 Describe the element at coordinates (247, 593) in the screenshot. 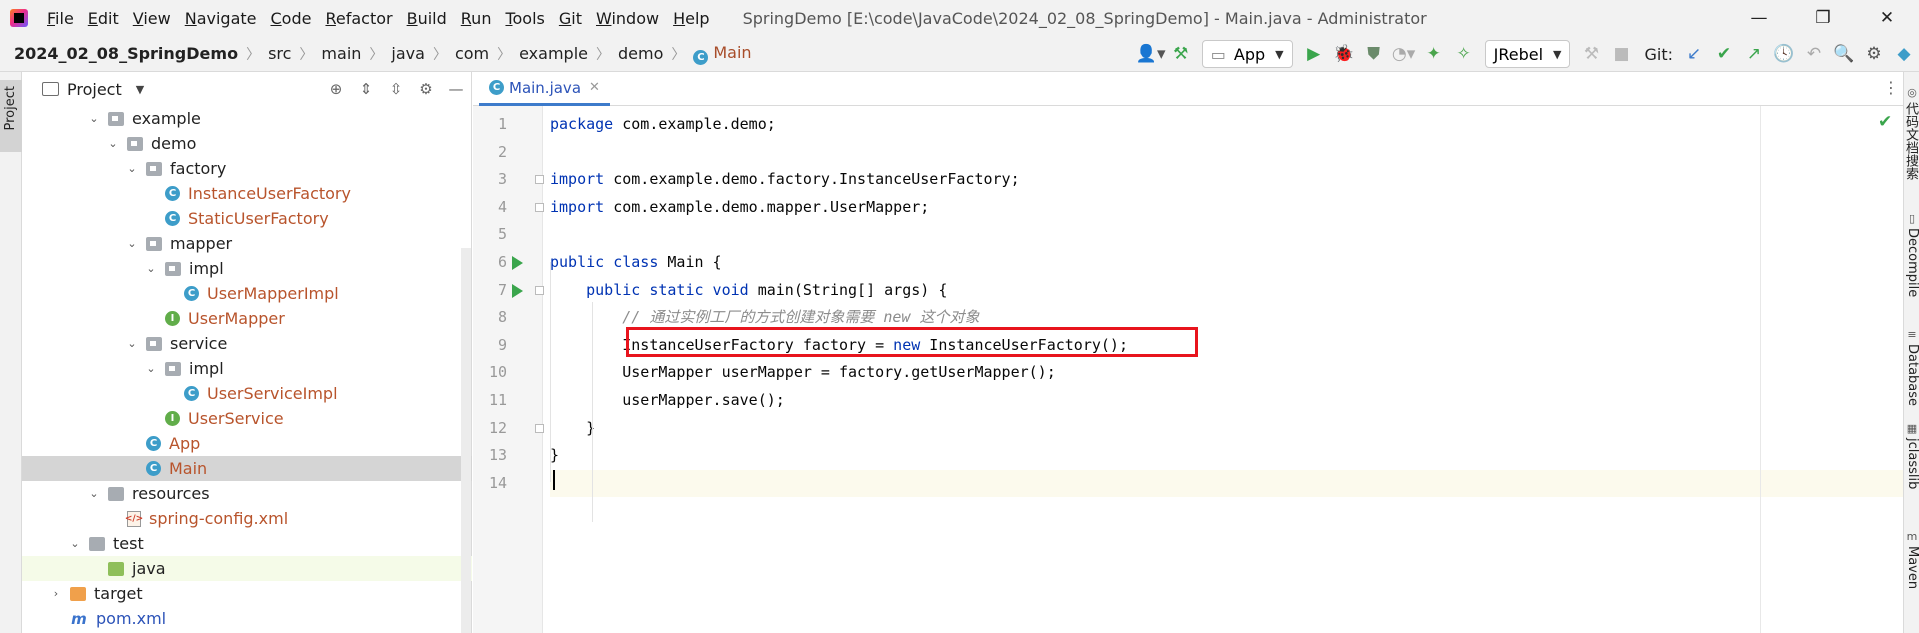

I see `tree-item: › target` at that location.